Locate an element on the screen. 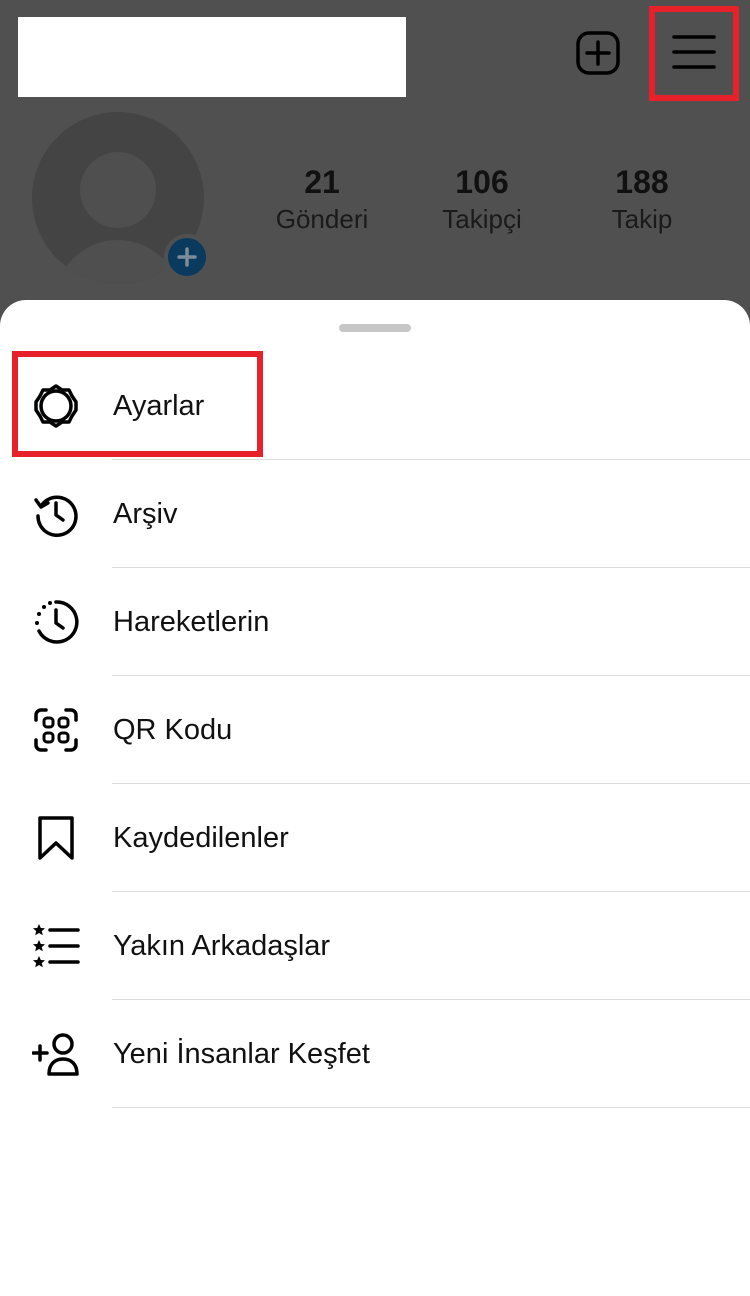 Image resolution: width=750 pixels, height=1296 pixels. bookmark-icon is located at coordinates (56, 838).